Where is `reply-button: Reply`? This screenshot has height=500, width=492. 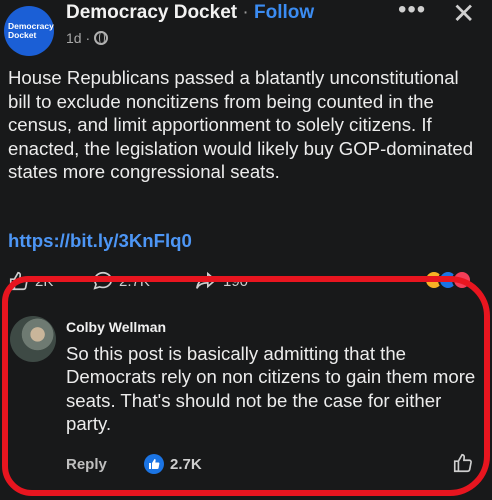
reply-button: Reply is located at coordinates (86, 464).